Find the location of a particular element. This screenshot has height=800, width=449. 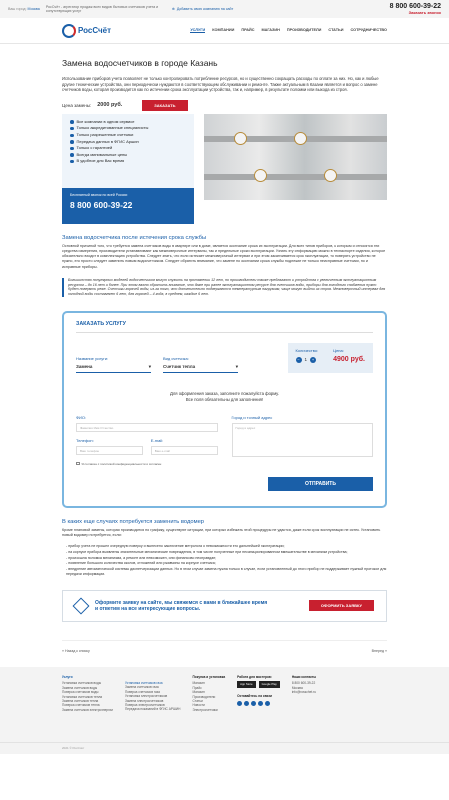

social-links is located at coordinates (258, 704).